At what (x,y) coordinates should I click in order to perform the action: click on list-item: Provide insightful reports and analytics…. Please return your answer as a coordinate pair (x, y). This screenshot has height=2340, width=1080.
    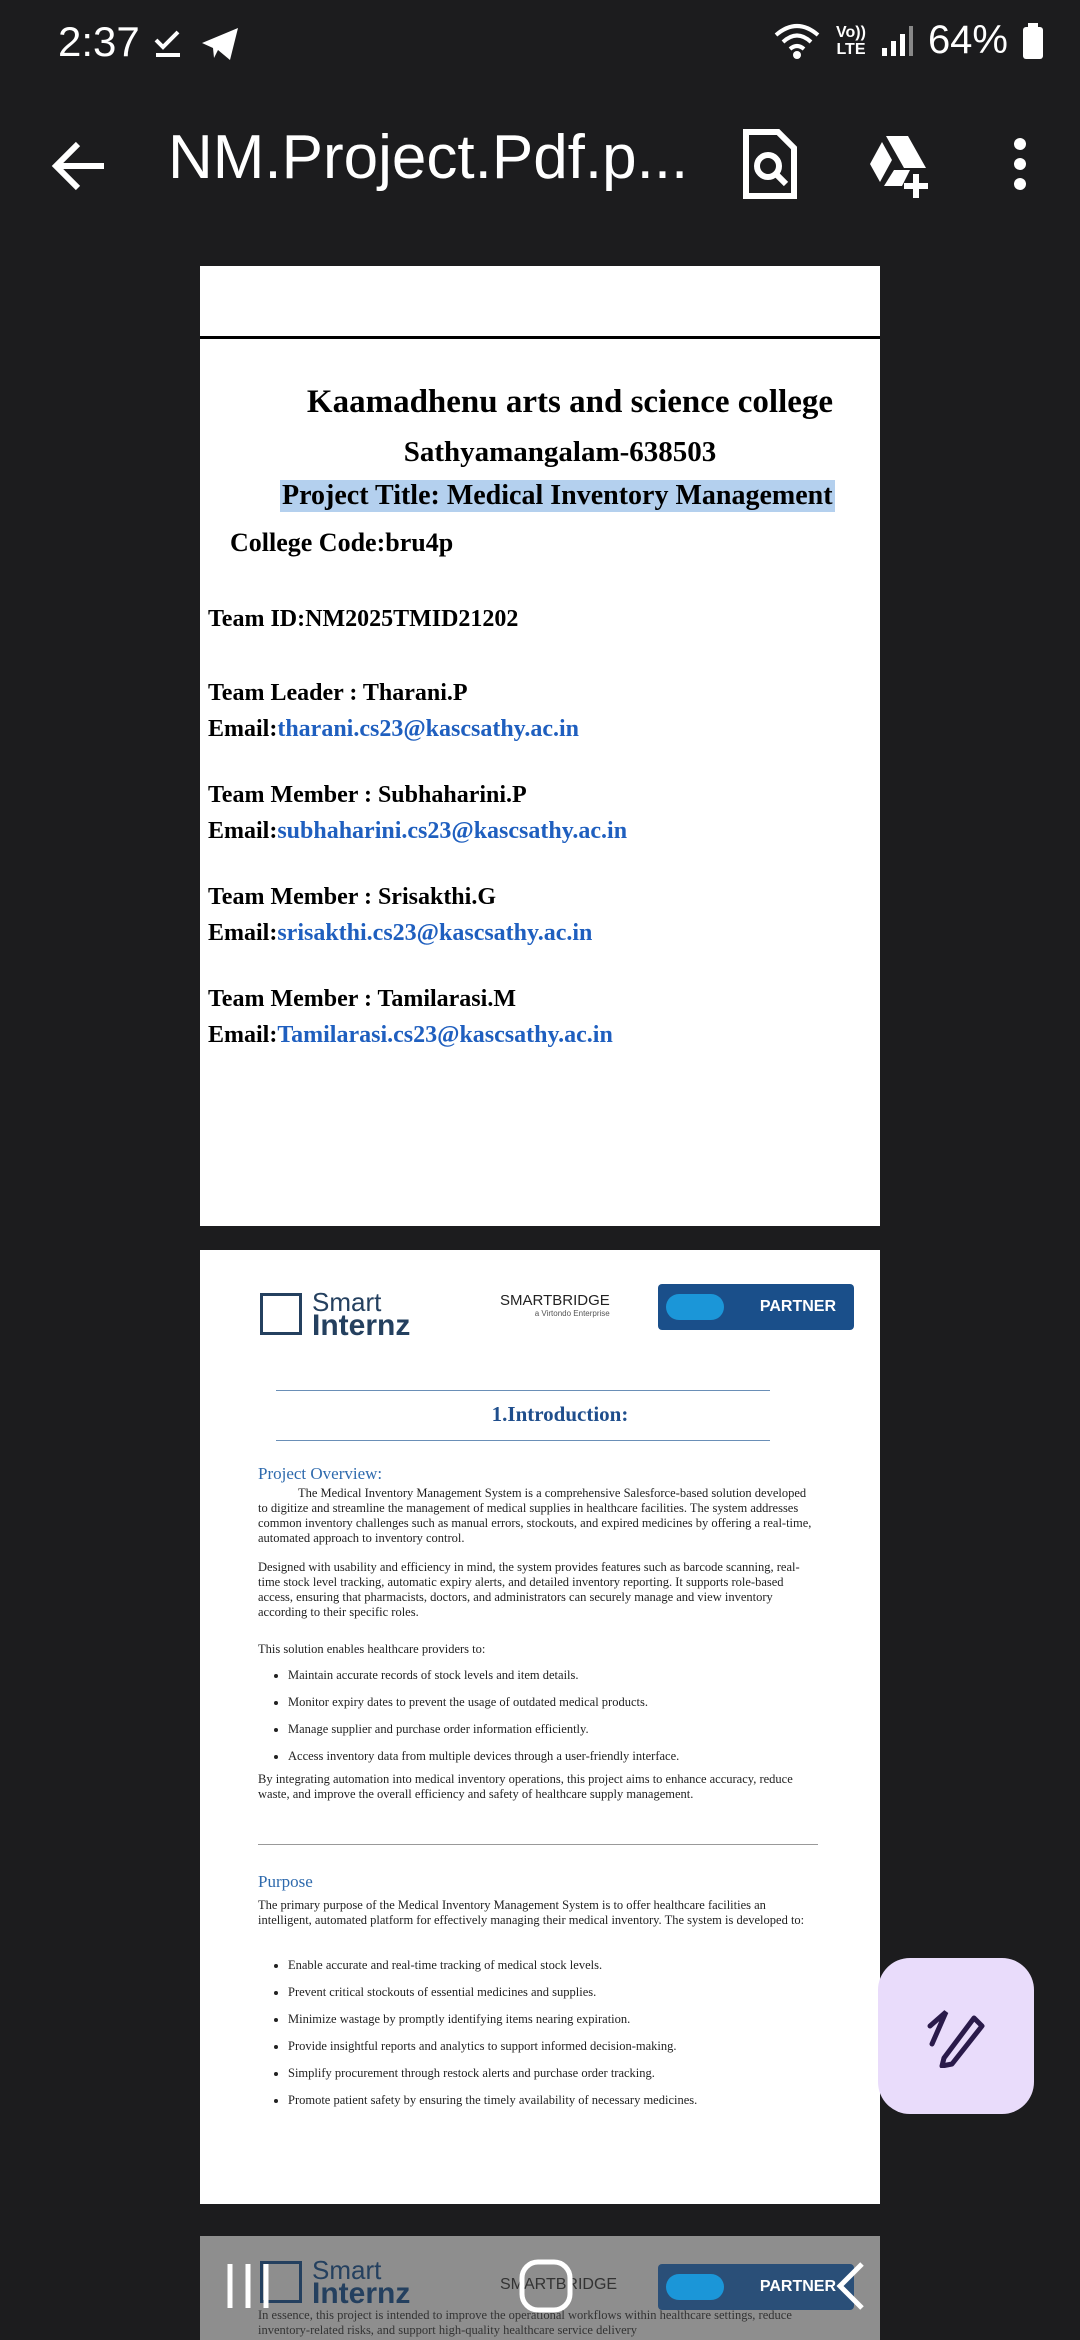
    Looking at the image, I should click on (553, 2046).